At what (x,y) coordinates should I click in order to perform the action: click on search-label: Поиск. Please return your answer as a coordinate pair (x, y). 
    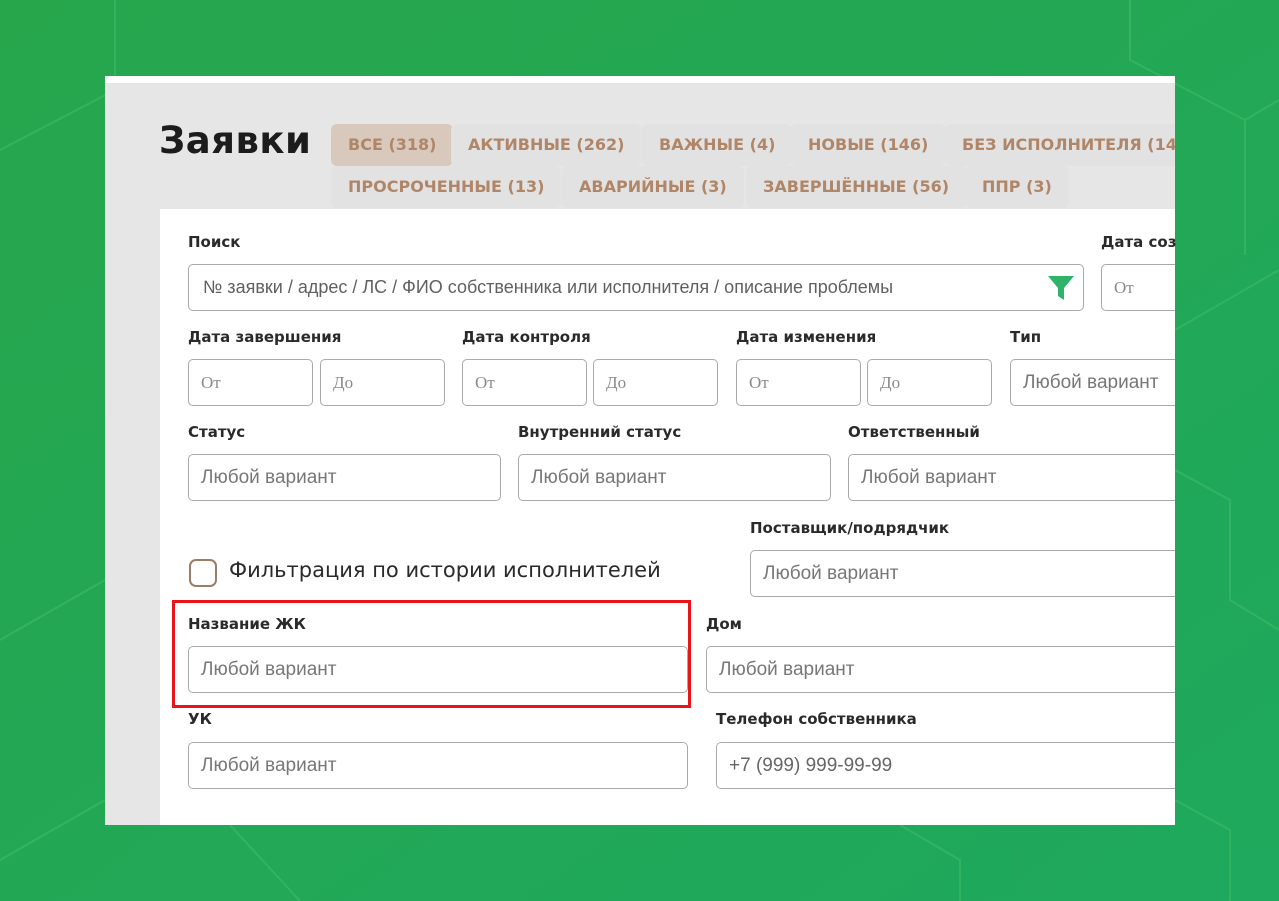
    Looking at the image, I should click on (214, 242).